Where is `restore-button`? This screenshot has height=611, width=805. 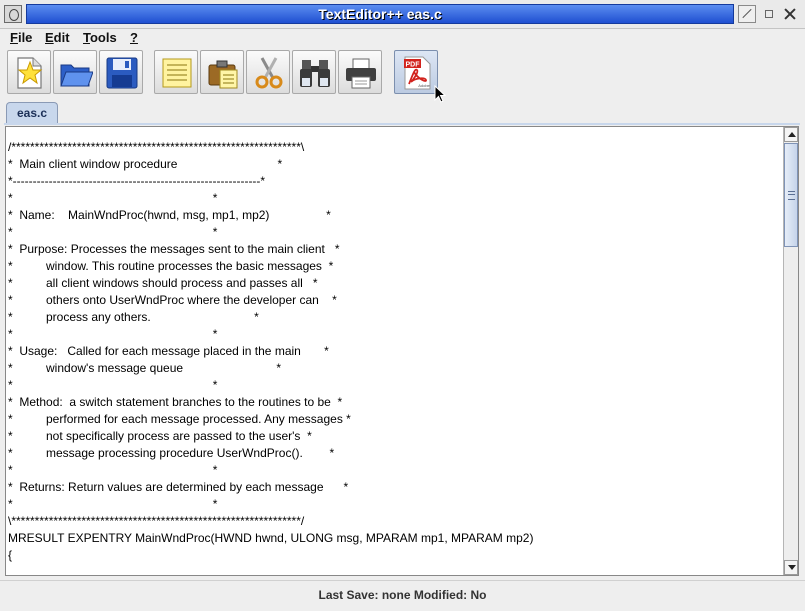
restore-button is located at coordinates (769, 14).